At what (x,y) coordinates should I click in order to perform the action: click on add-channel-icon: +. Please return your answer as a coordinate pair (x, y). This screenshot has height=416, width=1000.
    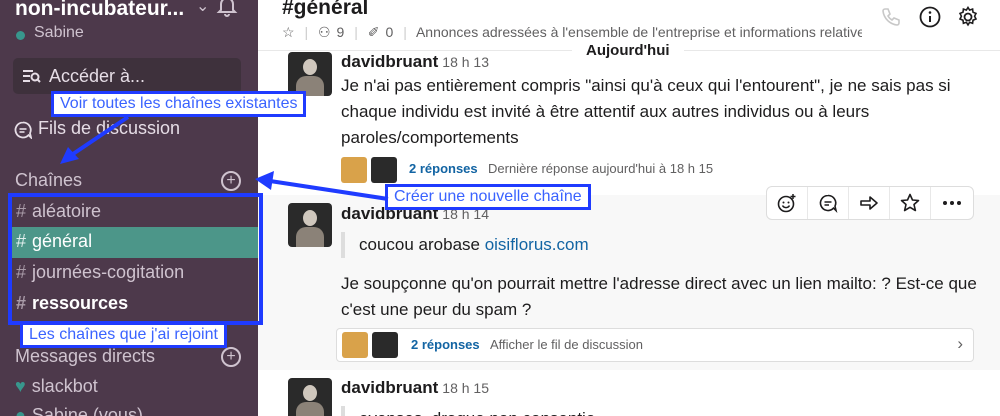
    Looking at the image, I should click on (231, 181).